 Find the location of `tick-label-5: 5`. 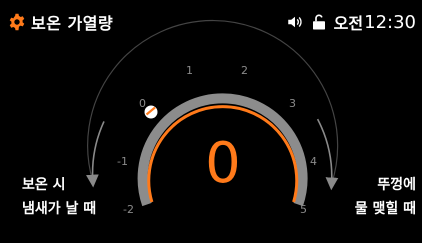

tick-label-5: 5 is located at coordinates (303, 209).